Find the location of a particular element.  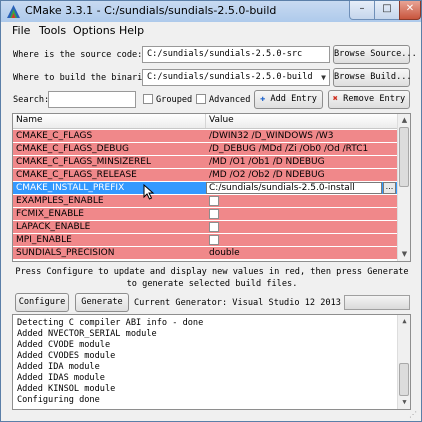

table-row: MPI_ENABLE is located at coordinates (205, 240).